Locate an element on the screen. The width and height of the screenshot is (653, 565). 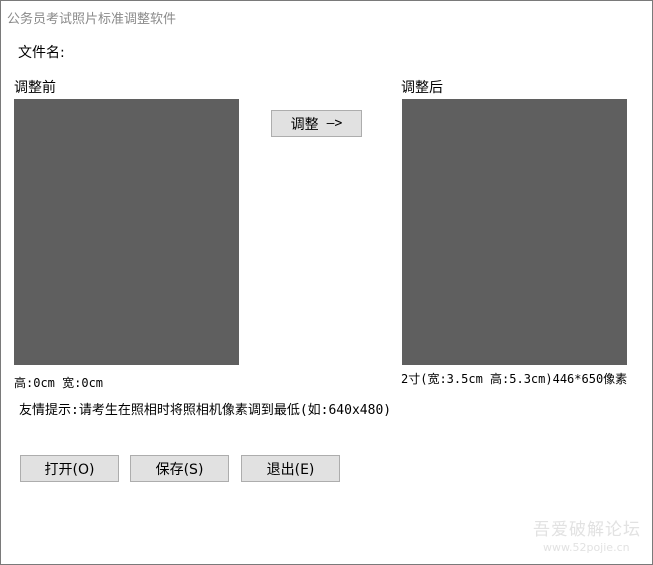
arrow-right-icon: —> is located at coordinates (334, 123).